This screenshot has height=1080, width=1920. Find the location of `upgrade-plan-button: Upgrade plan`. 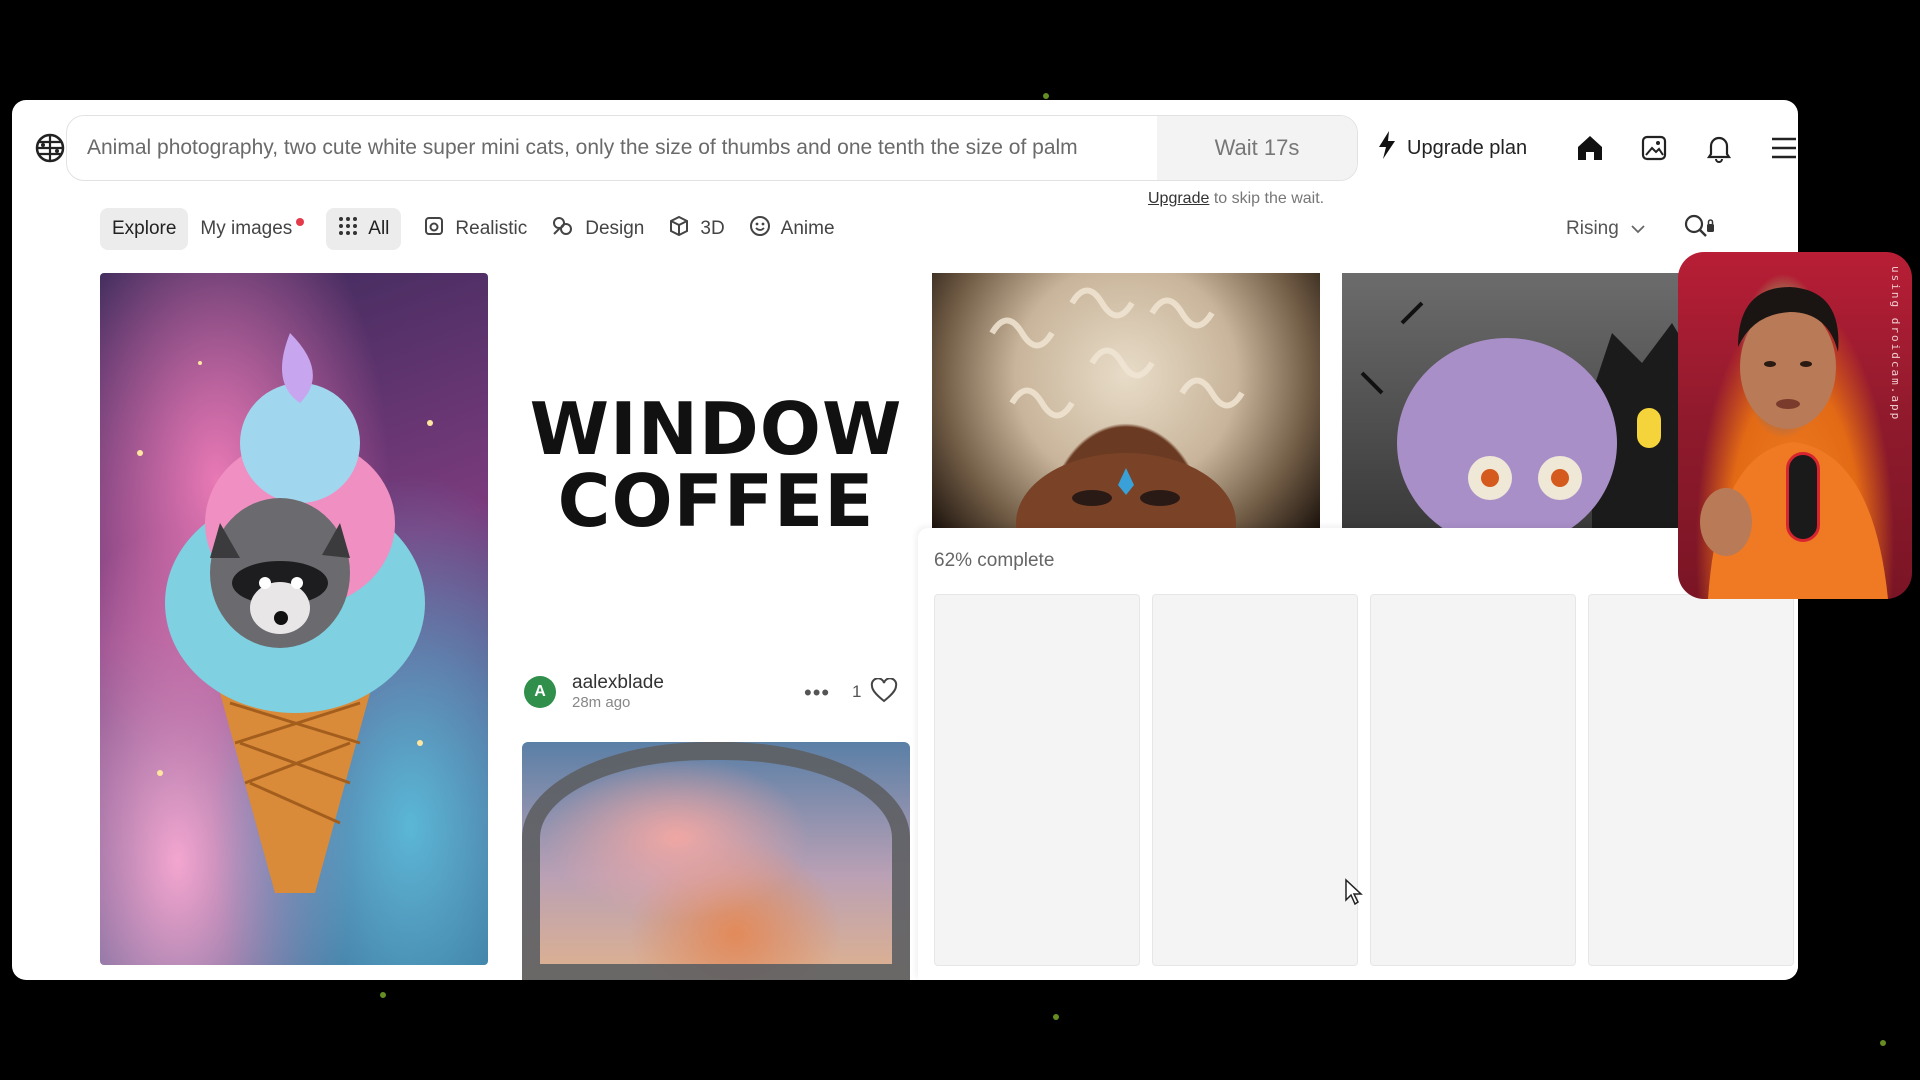

upgrade-plan-button: Upgrade plan is located at coordinates (1452, 148).